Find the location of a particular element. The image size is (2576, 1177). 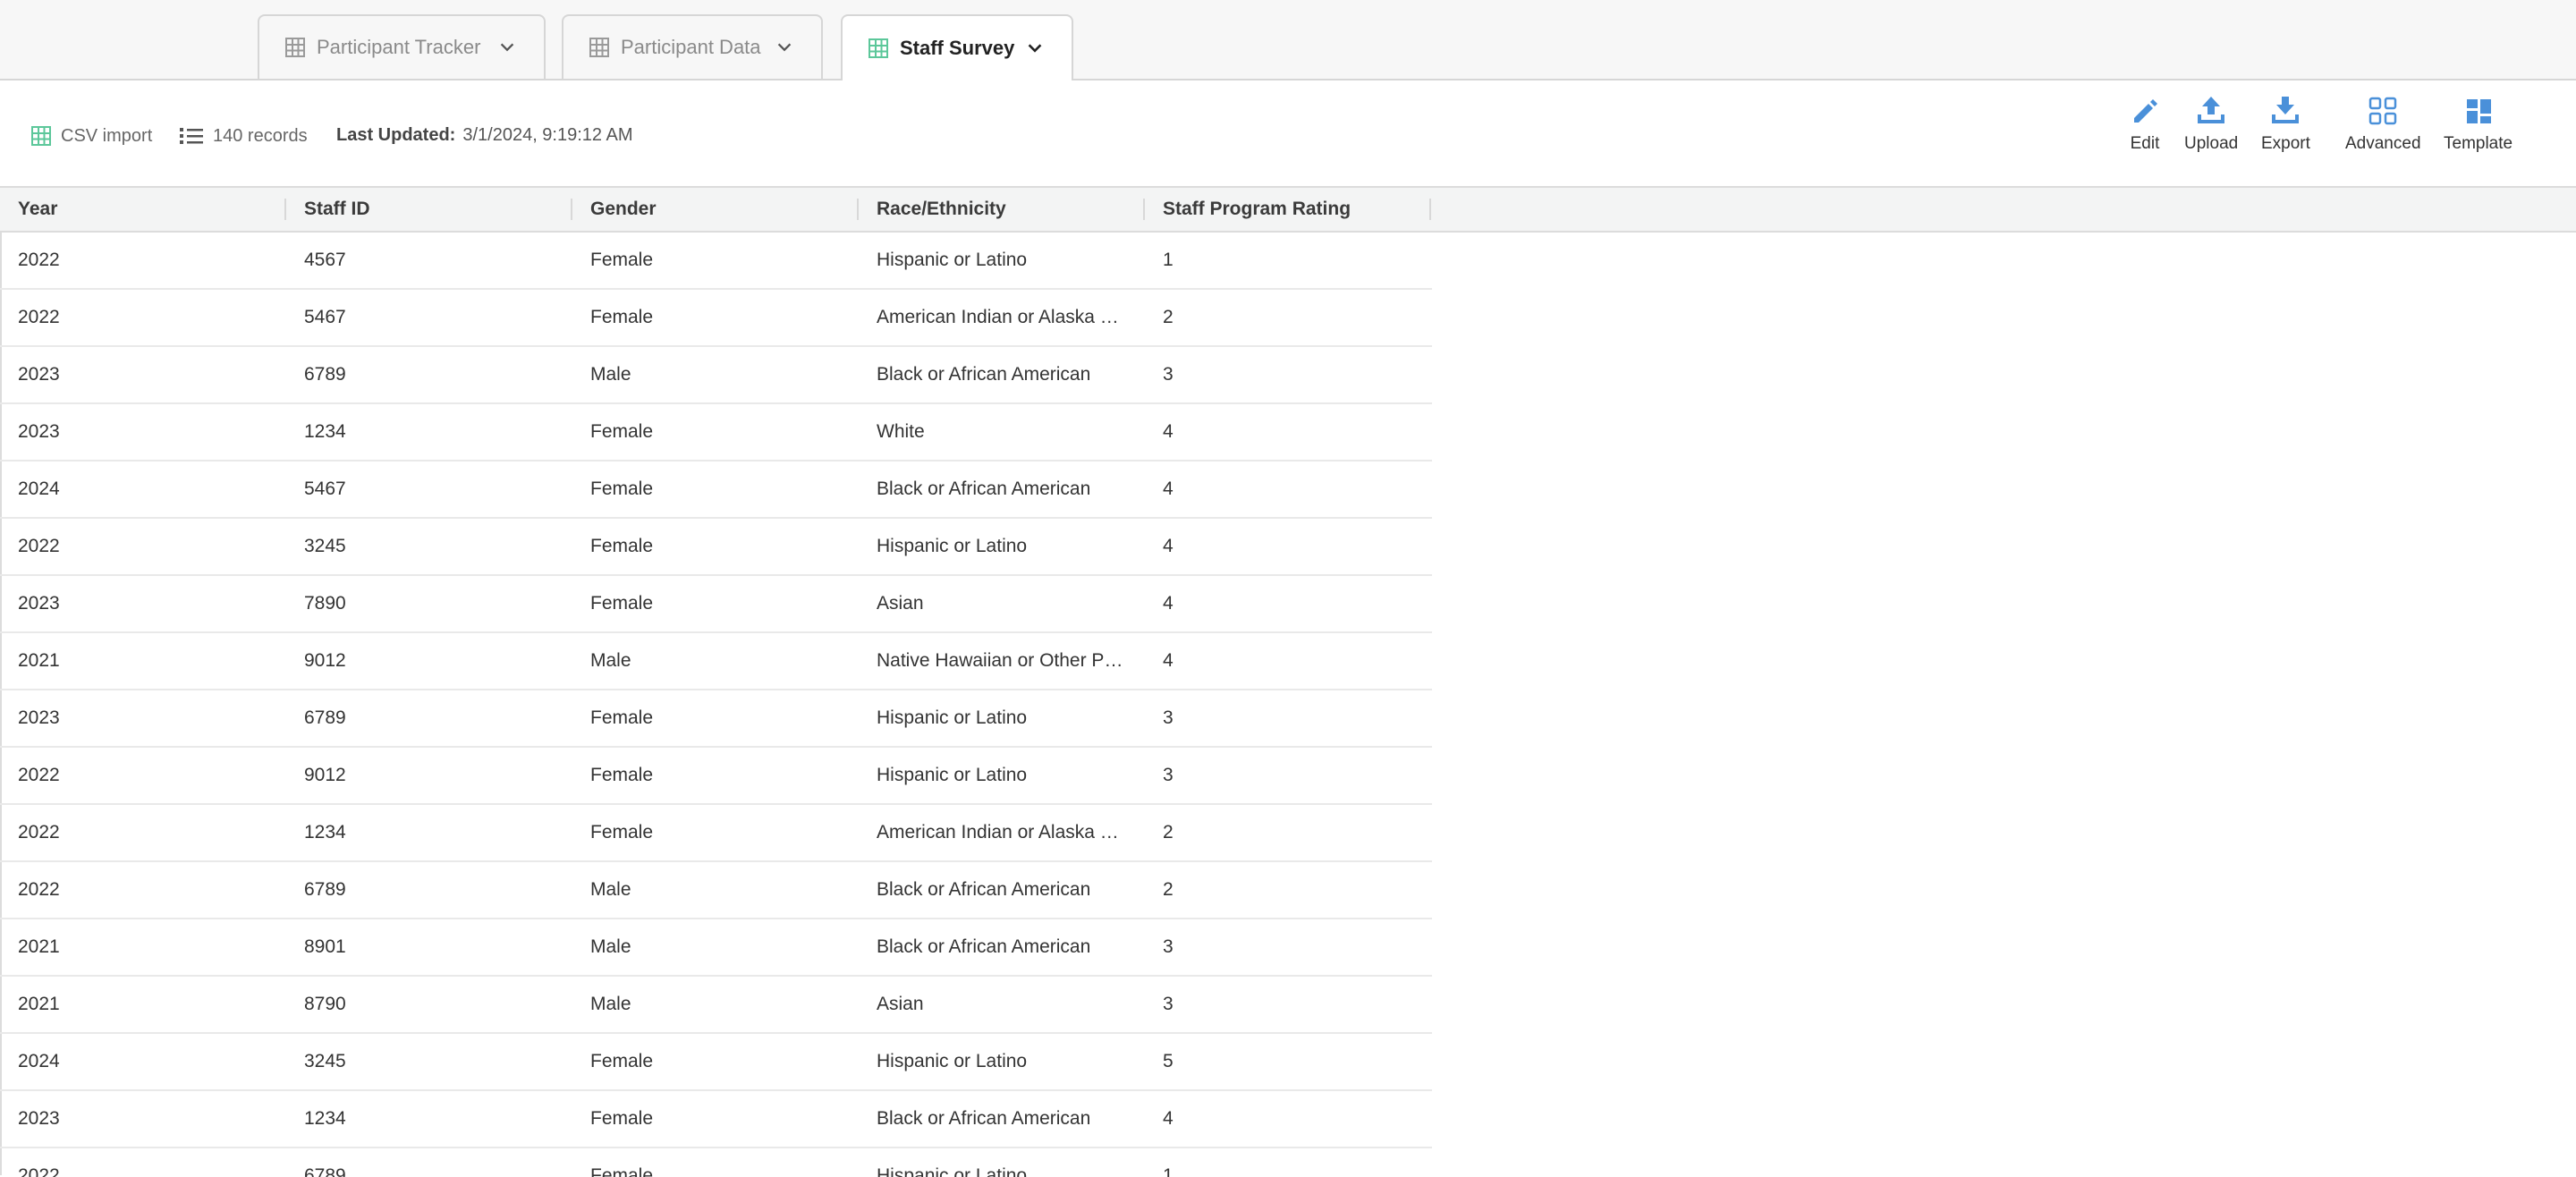

cell-staff-program-rating: 5 is located at coordinates (1288, 1061).